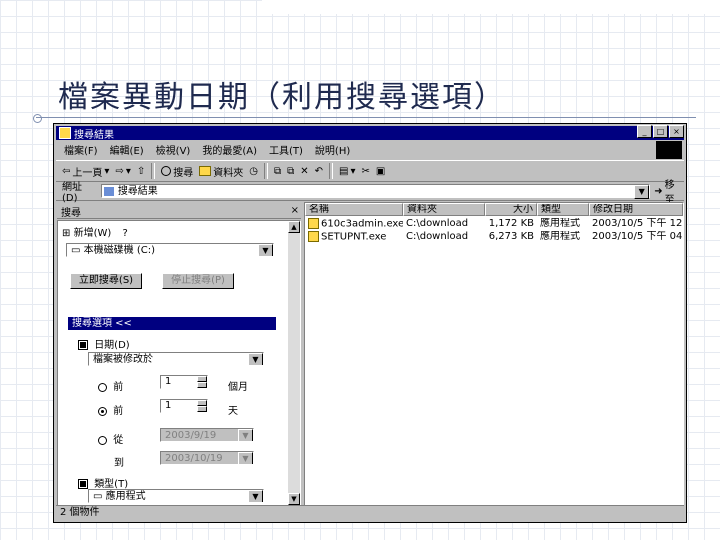 This screenshot has height=540, width=720. What do you see at coordinates (102, 440) in the screenshot?
I see `between-radio` at bounding box center [102, 440].